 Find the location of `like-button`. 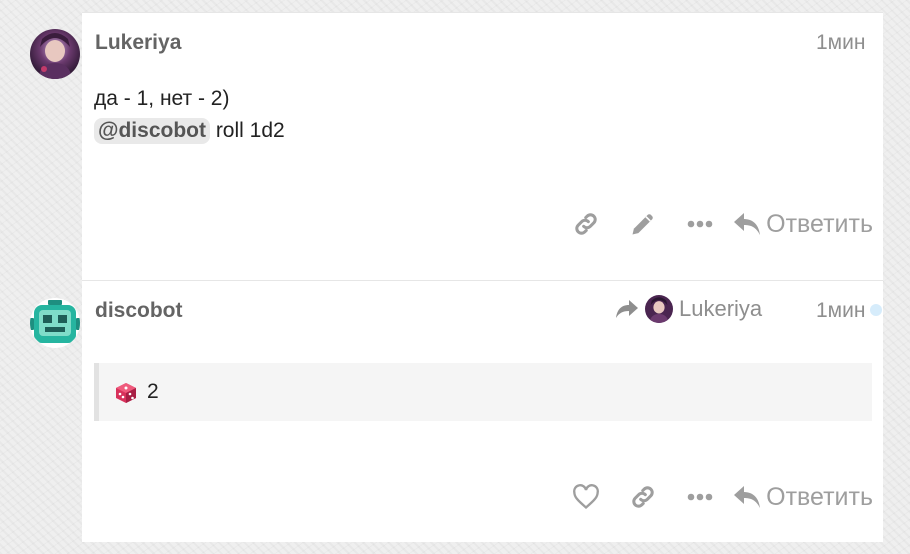

like-button is located at coordinates (585, 497).